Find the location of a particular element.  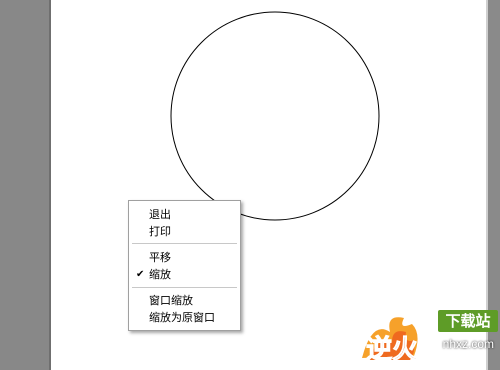

menu-item-label: 退出 is located at coordinates (160, 214).